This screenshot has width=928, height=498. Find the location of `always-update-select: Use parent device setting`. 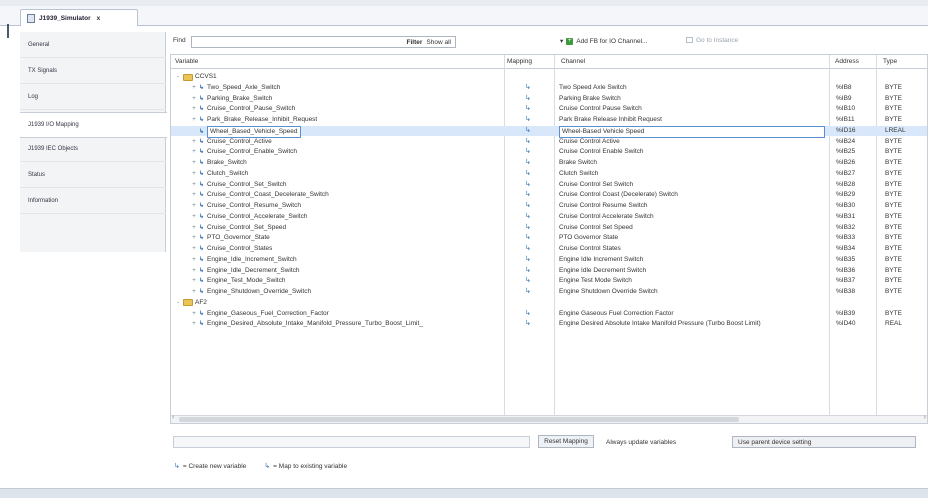

always-update-select: Use parent device setting is located at coordinates (824, 442).